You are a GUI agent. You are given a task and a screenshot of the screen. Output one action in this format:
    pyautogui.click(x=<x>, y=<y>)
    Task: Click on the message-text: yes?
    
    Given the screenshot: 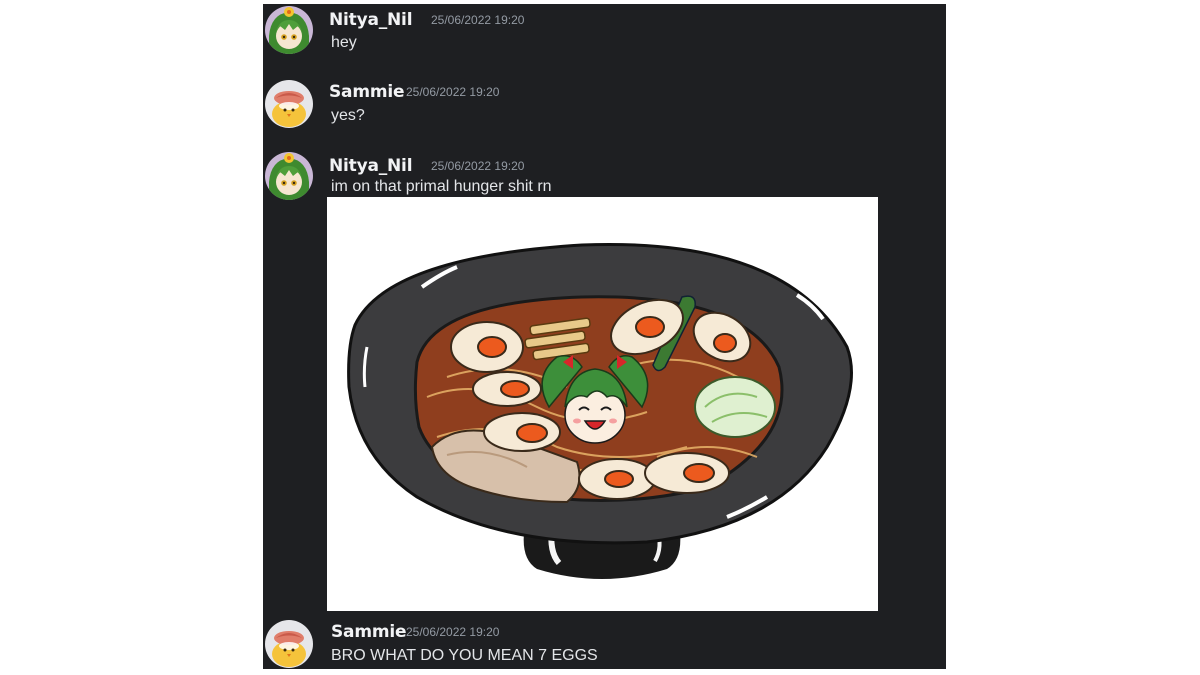 What is the action you would take?
    pyautogui.click(x=348, y=115)
    